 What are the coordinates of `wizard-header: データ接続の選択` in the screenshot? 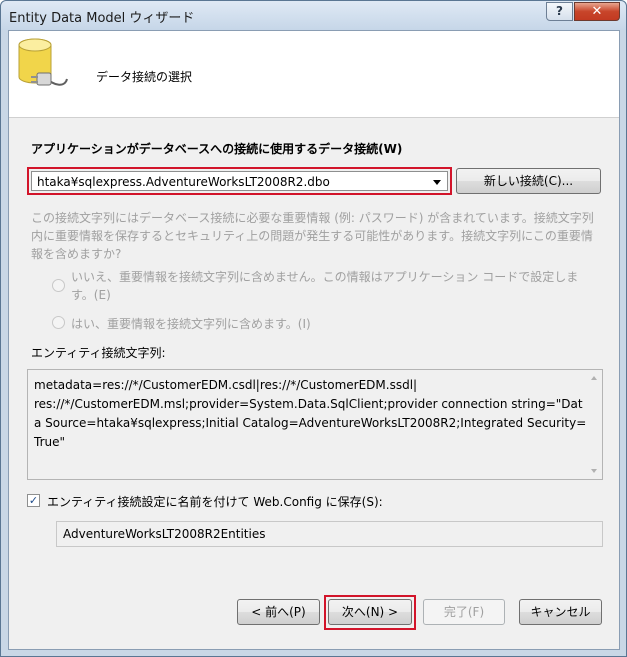 It's located at (314, 74).